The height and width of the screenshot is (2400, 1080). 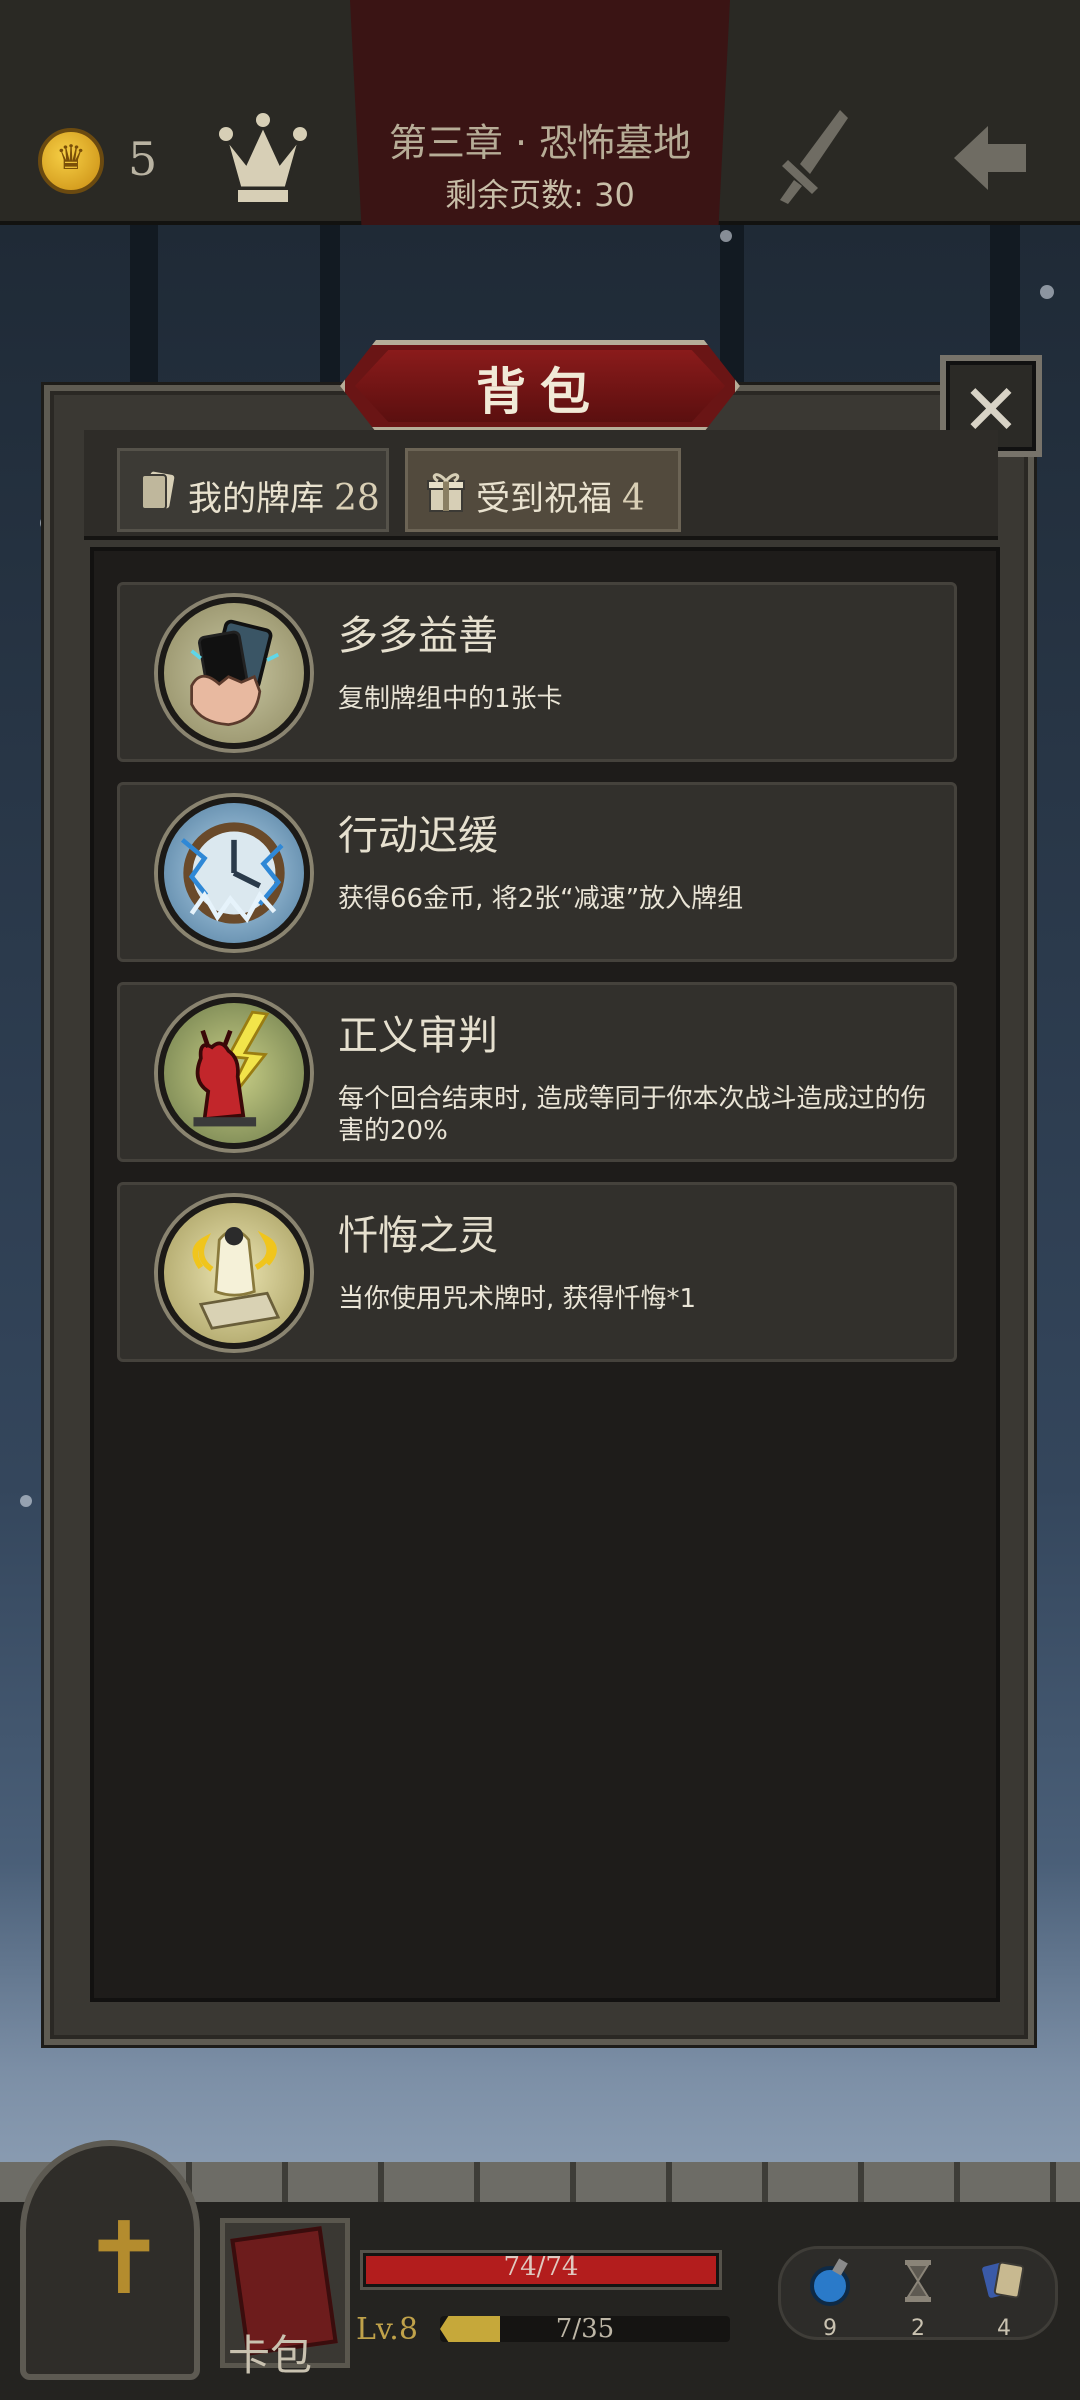 I want to click on cross-icon: ✝, so click(x=124, y=2258).